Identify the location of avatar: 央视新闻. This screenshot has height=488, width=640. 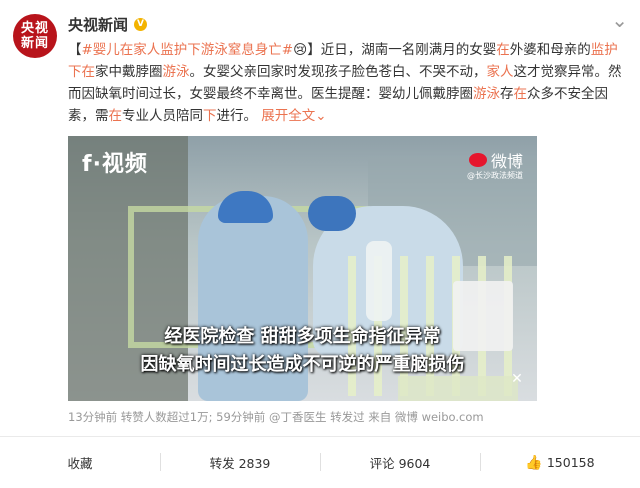
(35, 36).